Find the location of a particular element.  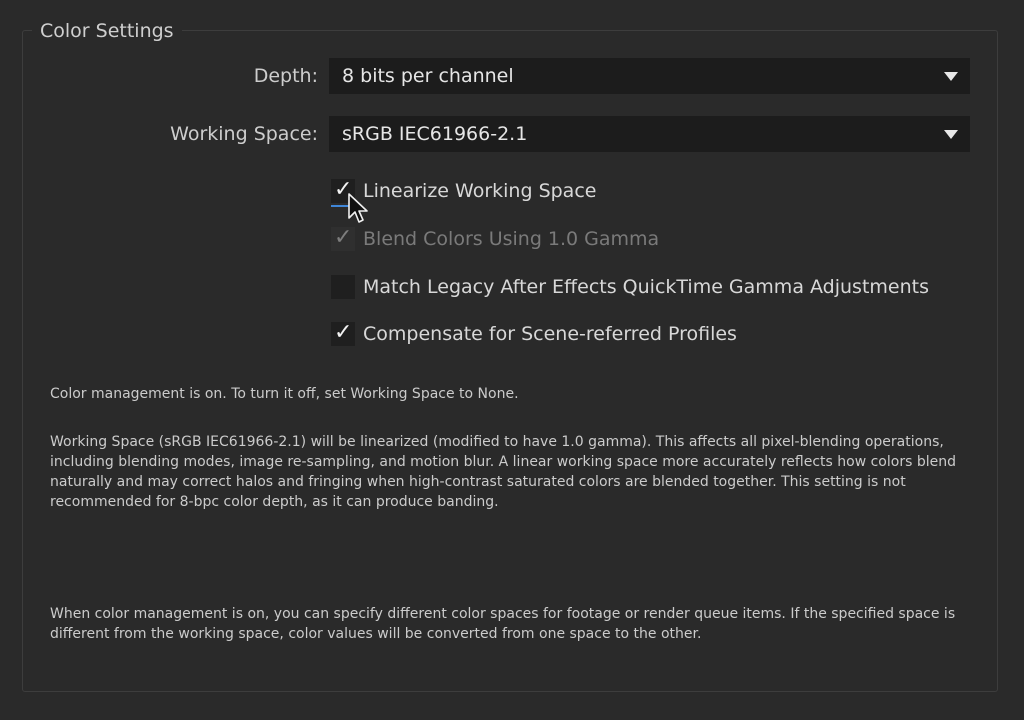

working-space-dropdown: sRGB IEC61966-2.1 is located at coordinates (649, 134).